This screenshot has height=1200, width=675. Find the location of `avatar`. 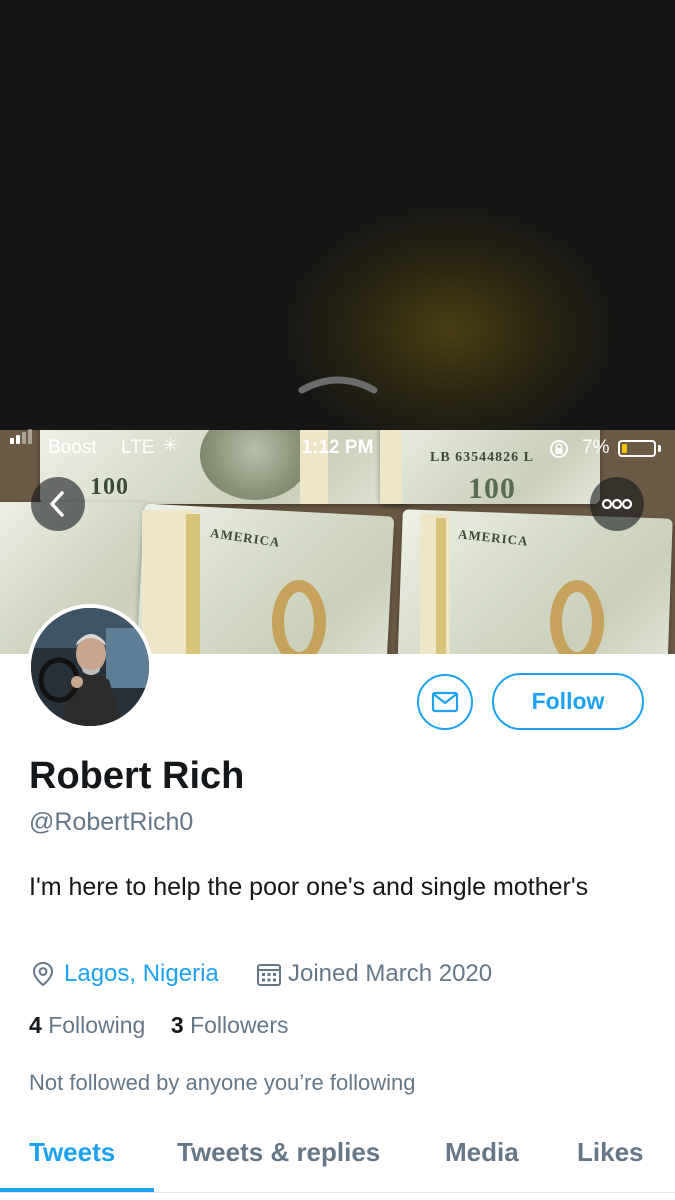

avatar is located at coordinates (90, 667).